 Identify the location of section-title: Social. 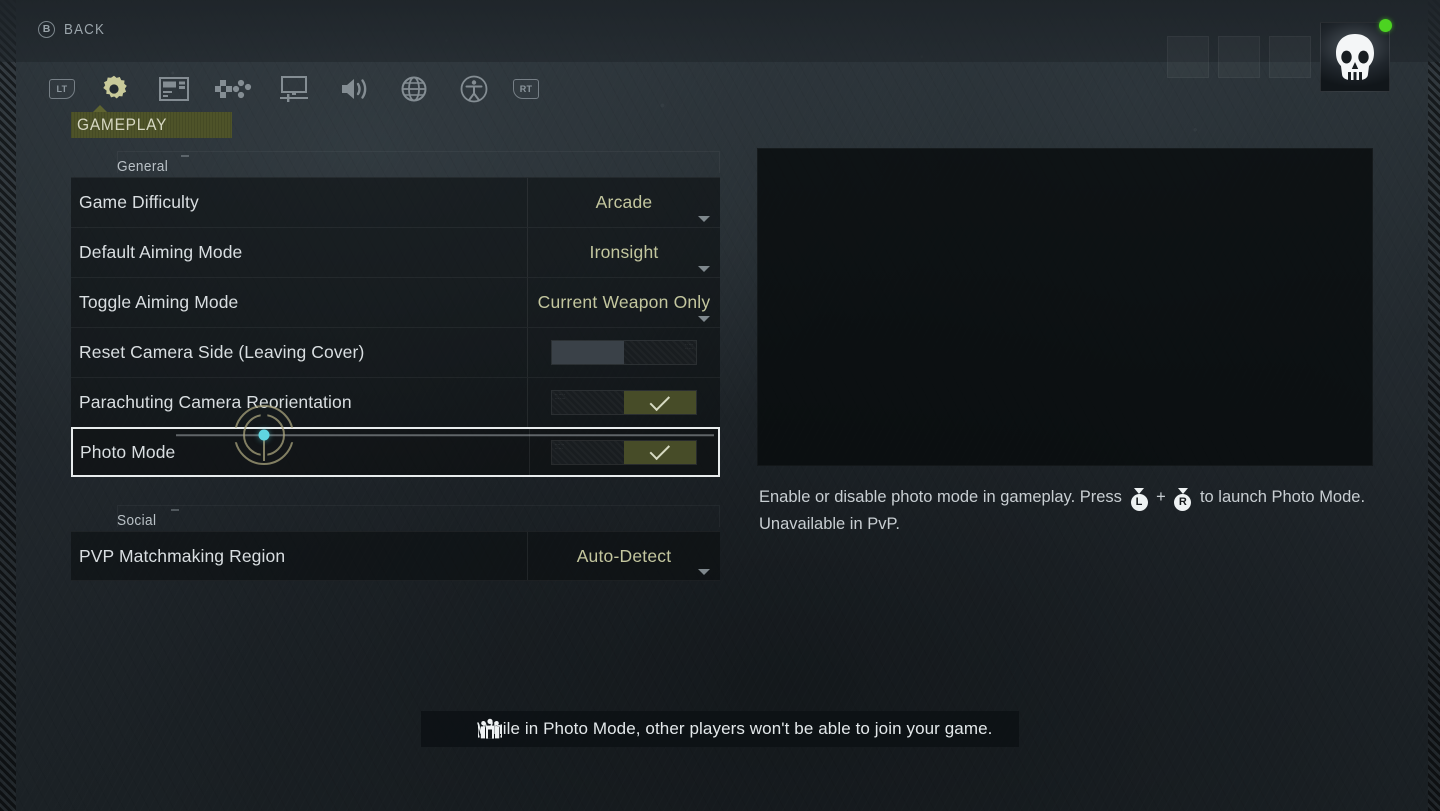
(137, 521).